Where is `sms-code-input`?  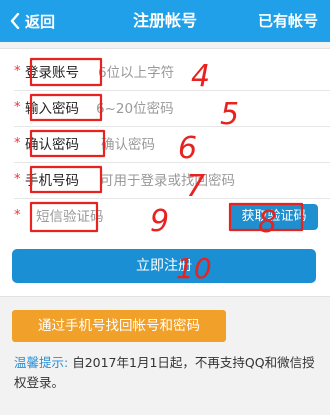
sms-code-input is located at coordinates (126, 217).